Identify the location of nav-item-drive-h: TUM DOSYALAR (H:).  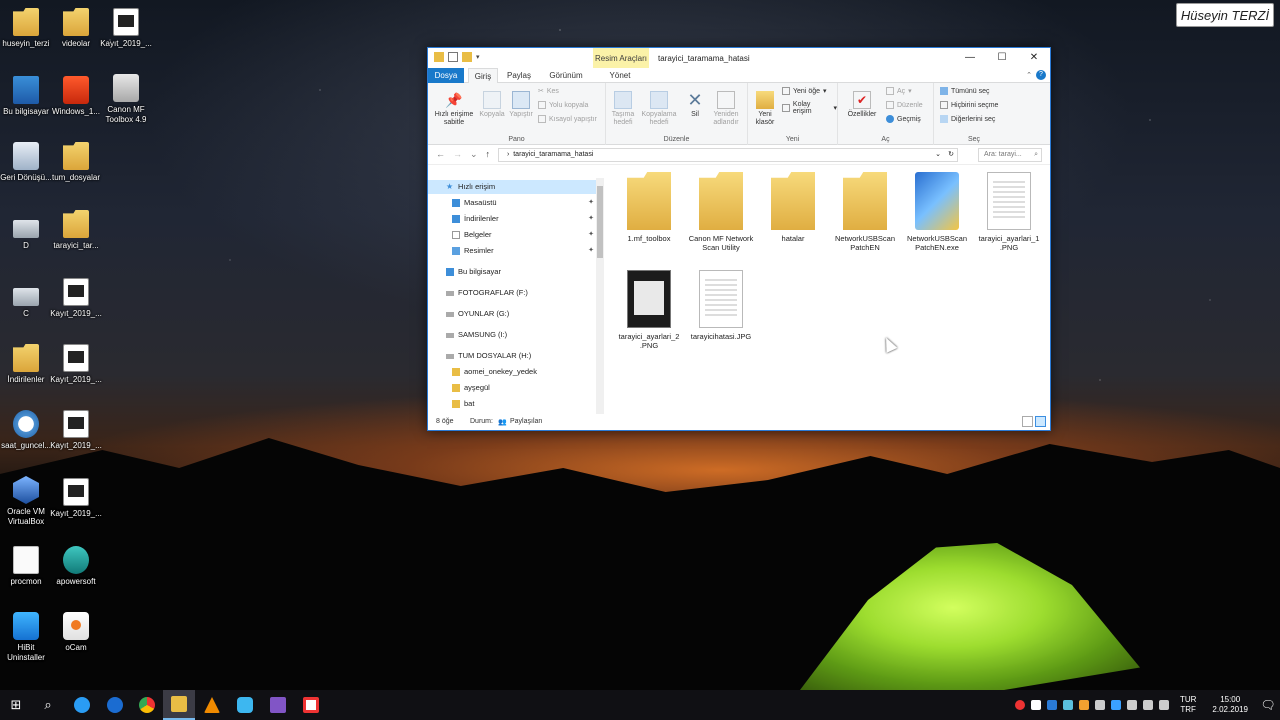
(512, 356).